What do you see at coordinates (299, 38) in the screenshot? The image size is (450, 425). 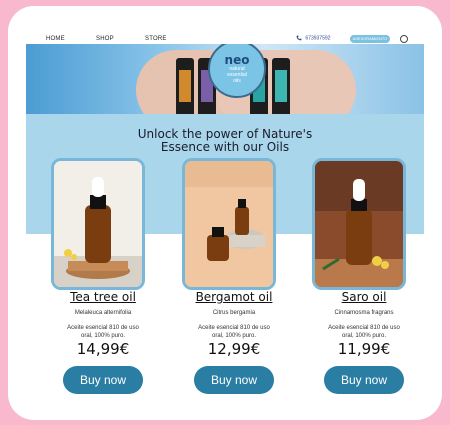 I see `phone-icon` at bounding box center [299, 38].